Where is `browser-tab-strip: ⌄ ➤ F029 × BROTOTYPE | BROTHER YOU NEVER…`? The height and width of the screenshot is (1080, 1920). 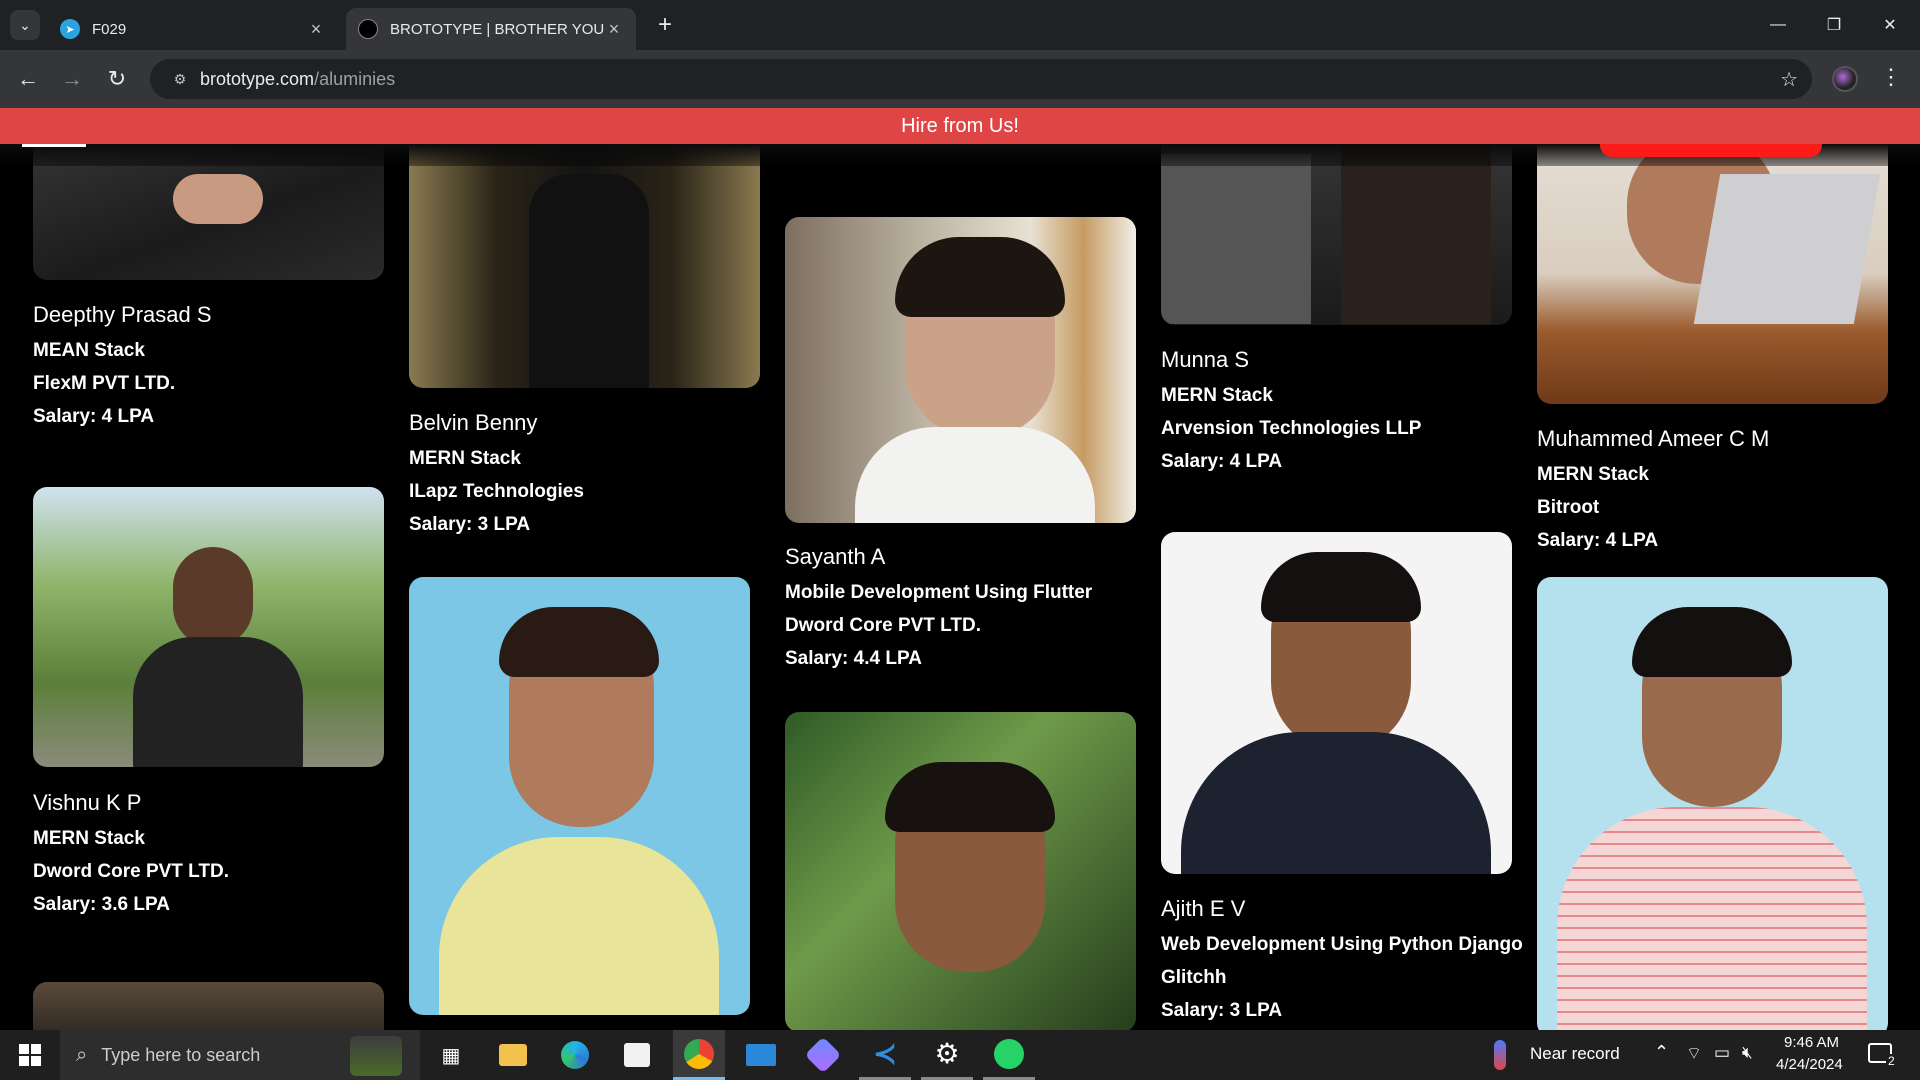 browser-tab-strip: ⌄ ➤ F029 × BROTOTYPE | BROTHER YOU NEVER… is located at coordinates (960, 25).